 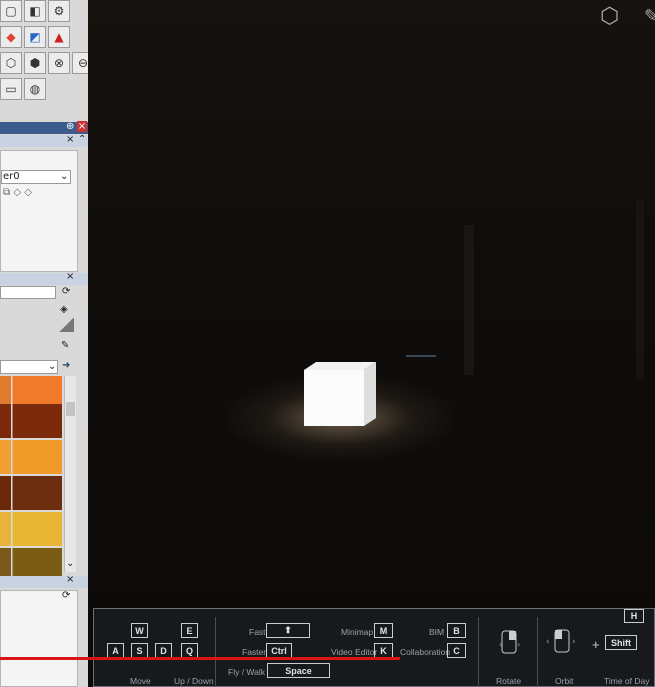 What do you see at coordinates (370, 394) in the screenshot?
I see `cube-side-face` at bounding box center [370, 394].